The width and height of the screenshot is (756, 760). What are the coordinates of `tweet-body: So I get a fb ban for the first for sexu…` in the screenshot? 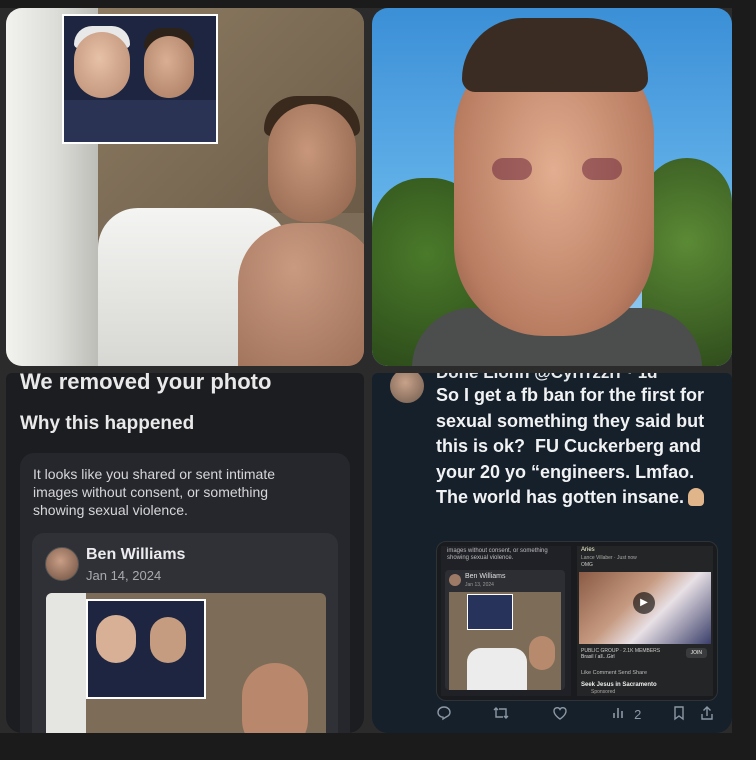 It's located at (573, 446).